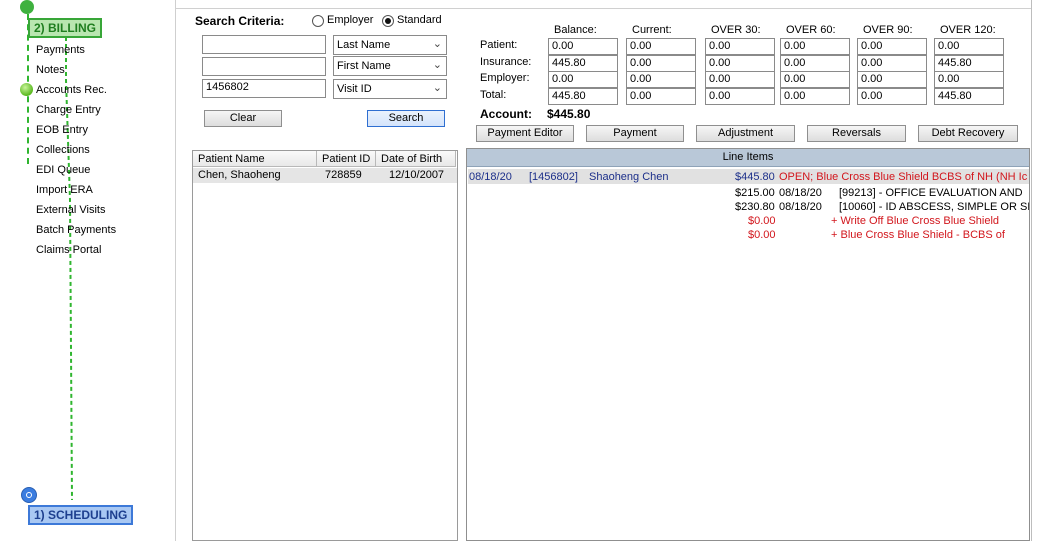 Image resolution: width=1040 pixels, height=541 pixels. I want to click on top-divider, so click(603, 8).